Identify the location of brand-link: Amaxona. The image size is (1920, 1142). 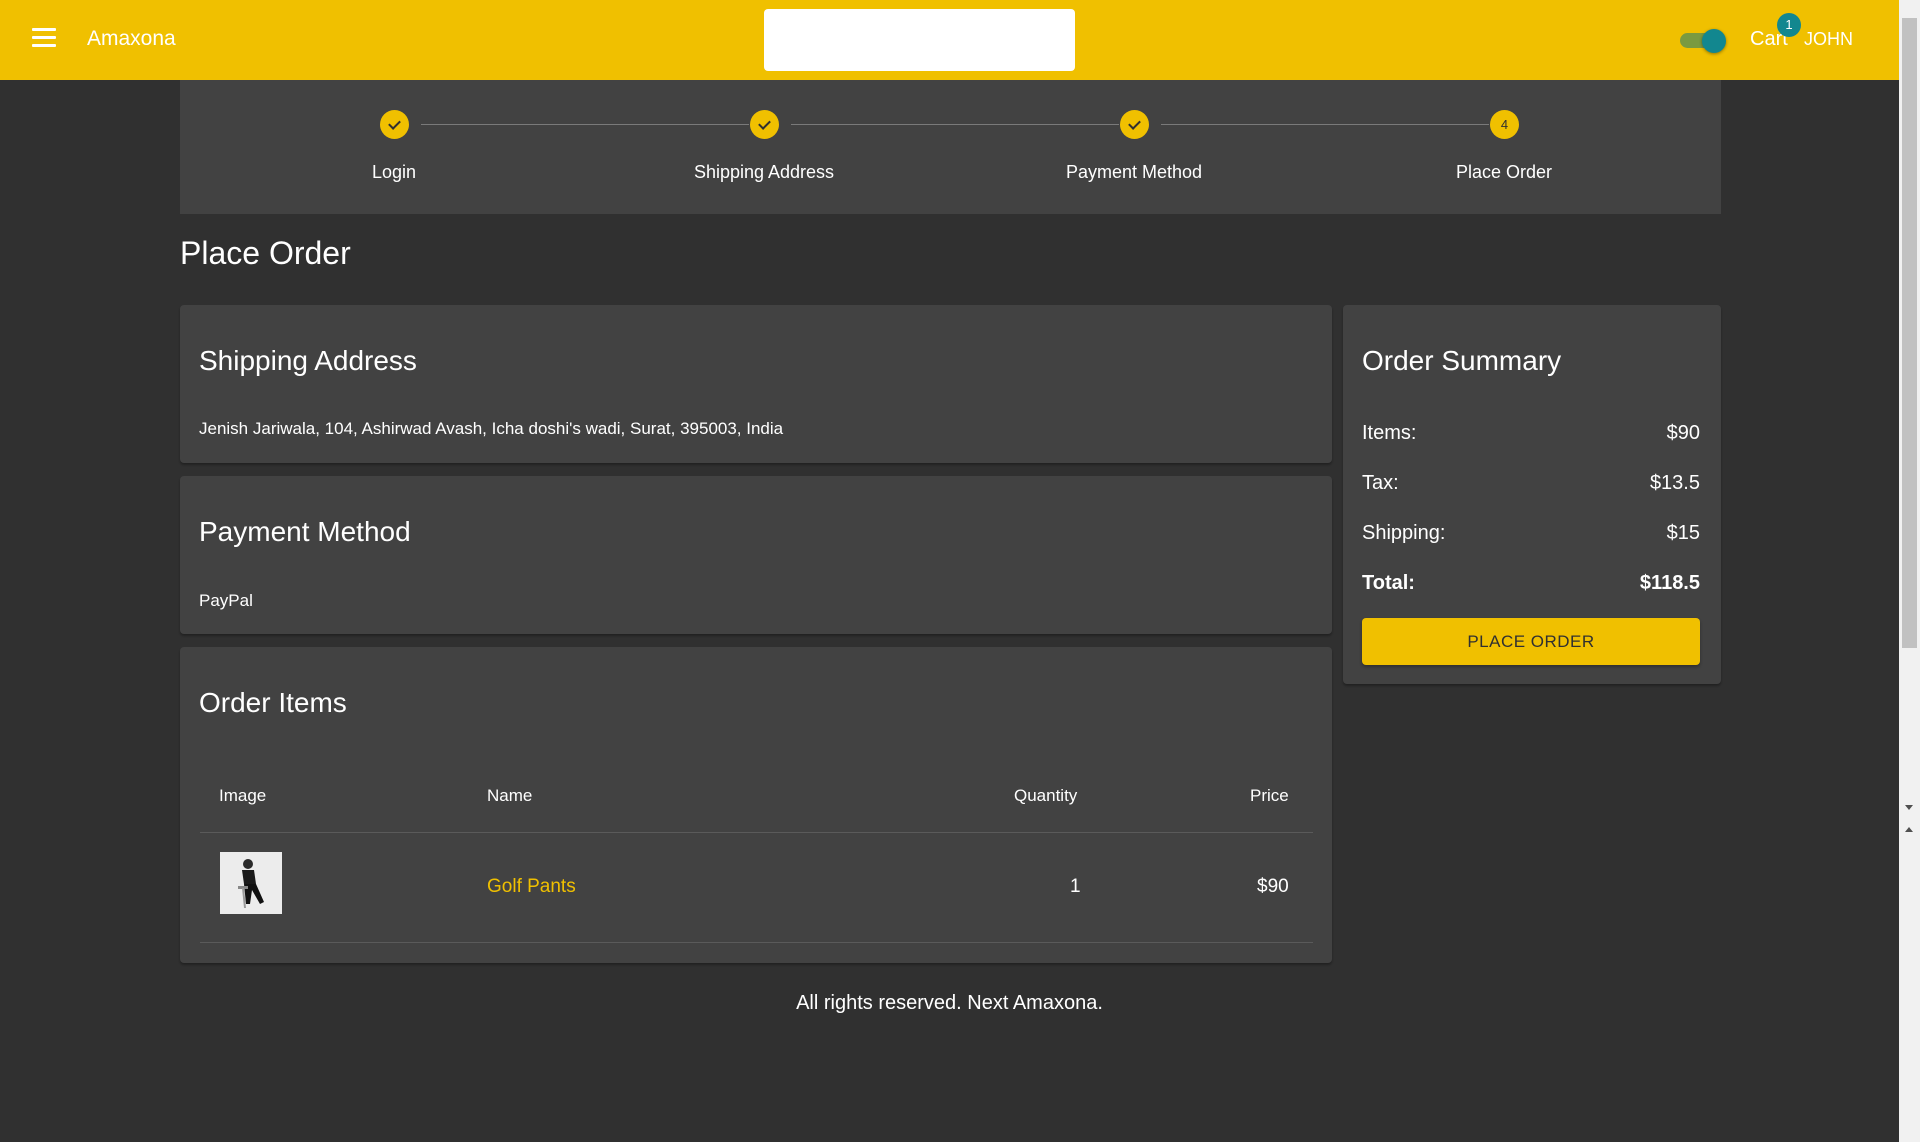
(131, 39).